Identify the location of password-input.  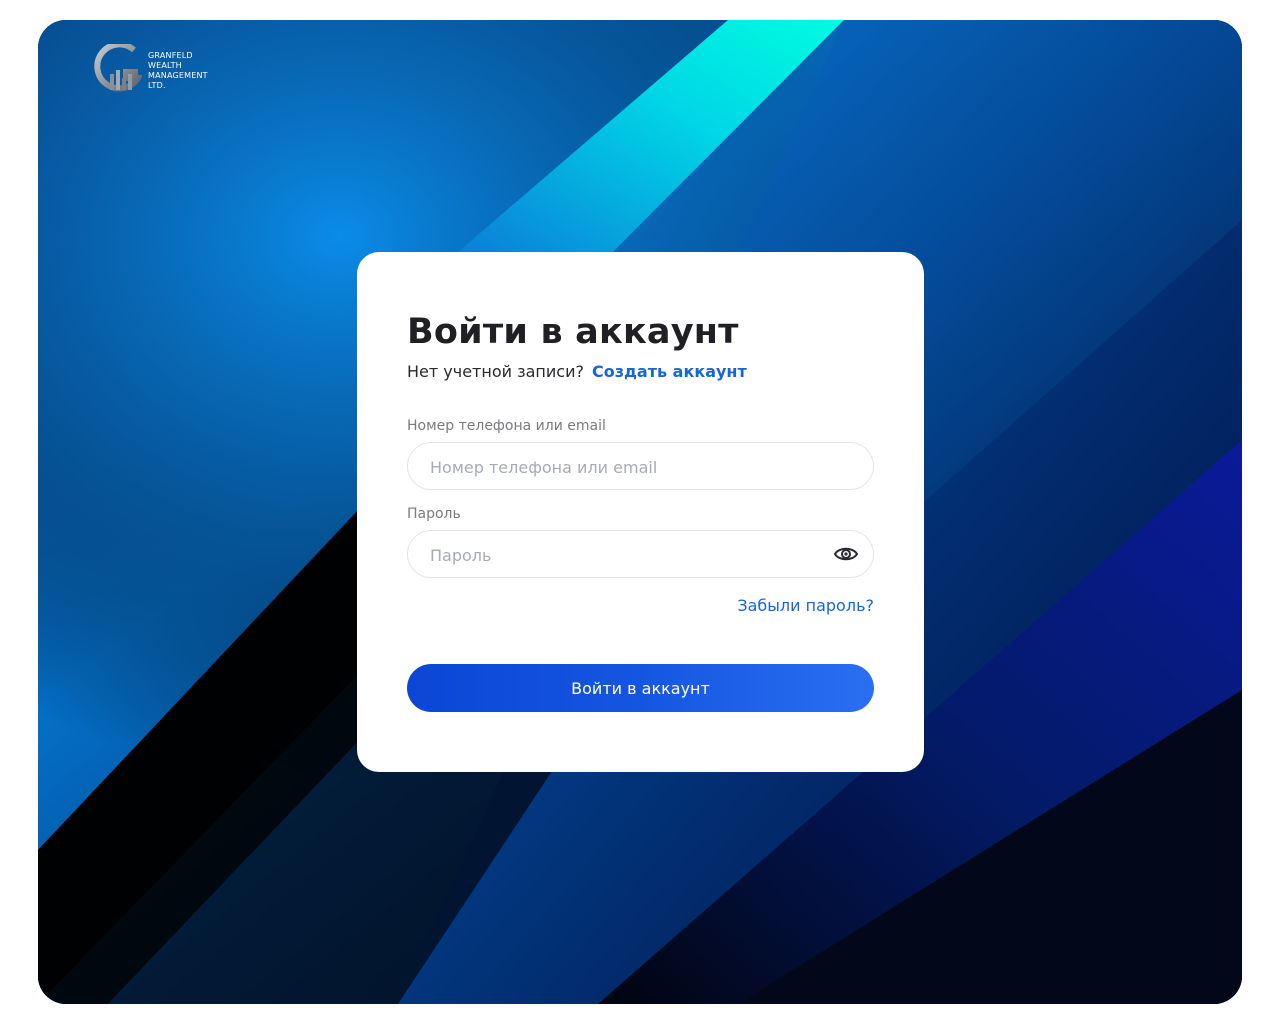
(630, 555).